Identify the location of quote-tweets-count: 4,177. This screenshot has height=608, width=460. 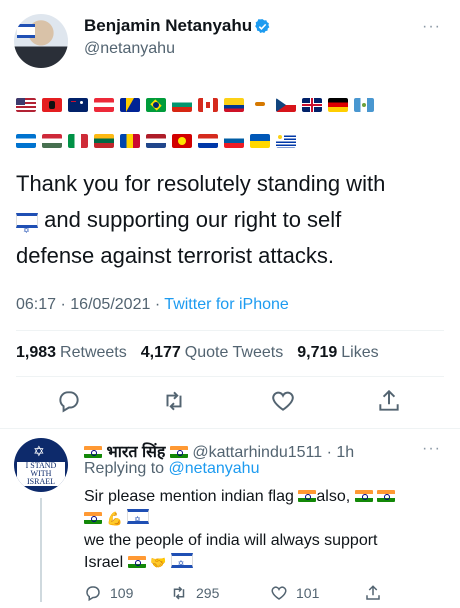
(160, 352).